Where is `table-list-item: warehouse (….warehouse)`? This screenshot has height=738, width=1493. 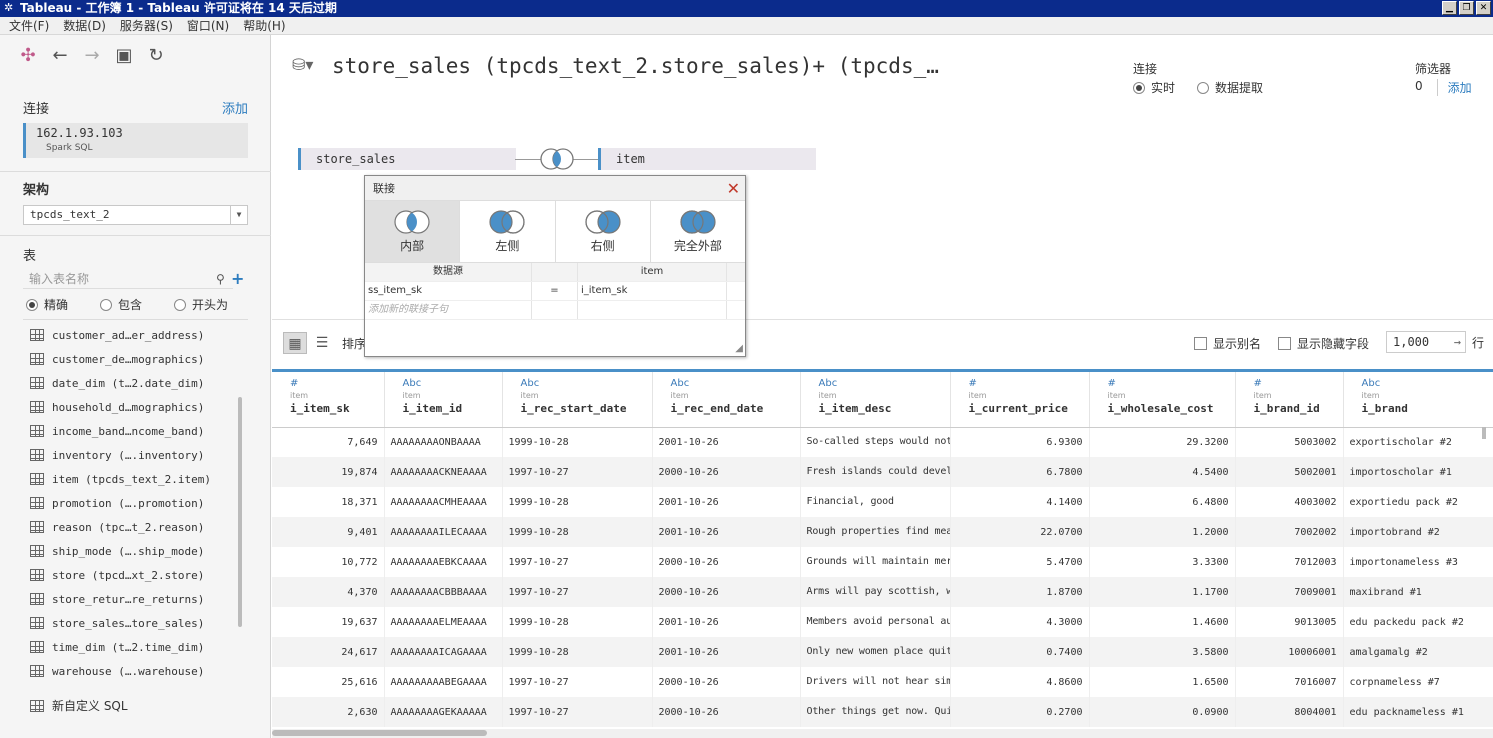 table-list-item: warehouse (….warehouse) is located at coordinates (132, 671).